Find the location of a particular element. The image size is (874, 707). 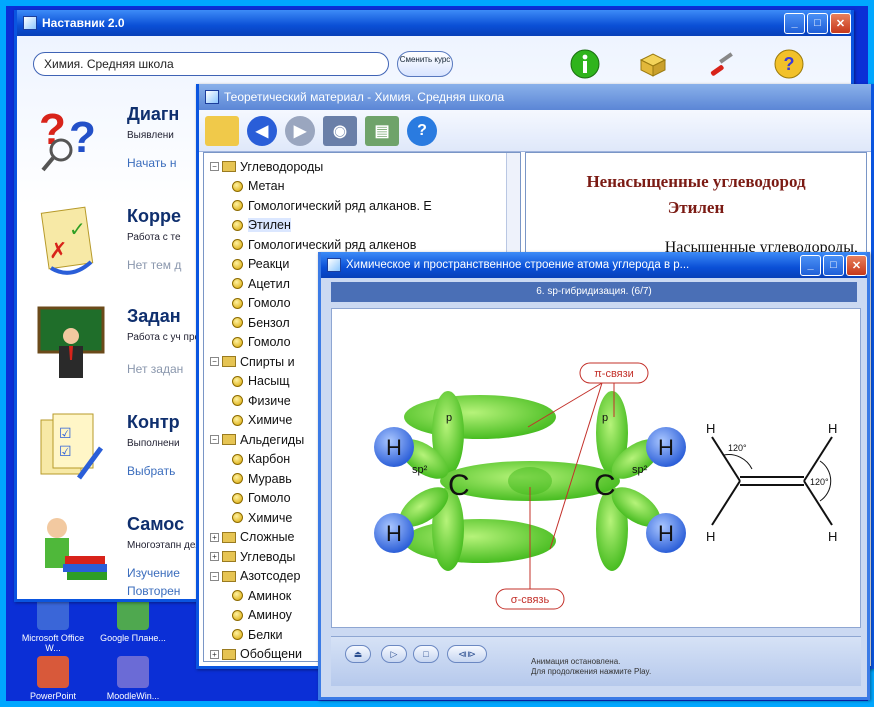

tree-item: Белки is located at coordinates (257, 634).